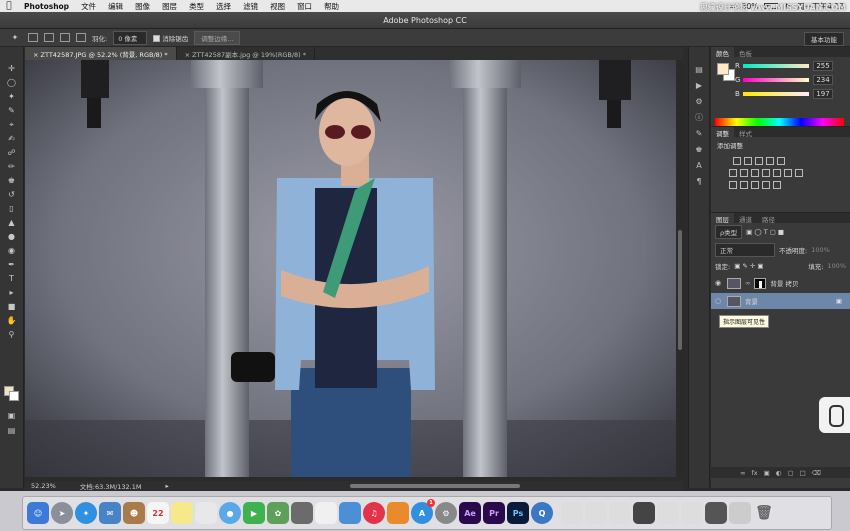  I want to click on lock-icons: ▣ ✎ ✛ ▣, so click(748, 266).